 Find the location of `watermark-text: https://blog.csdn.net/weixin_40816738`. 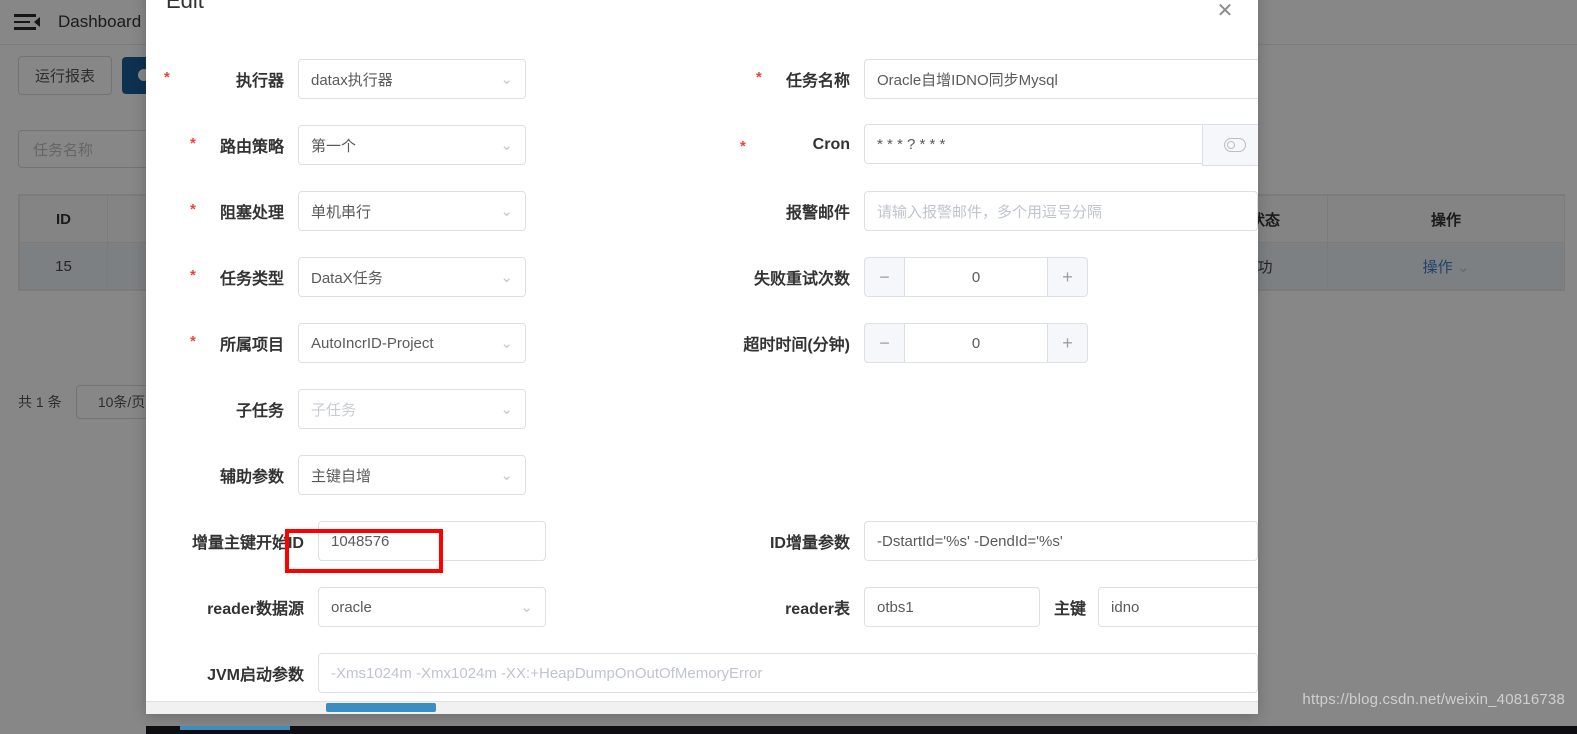

watermark-text: https://blog.csdn.net/weixin_40816738 is located at coordinates (1433, 699).